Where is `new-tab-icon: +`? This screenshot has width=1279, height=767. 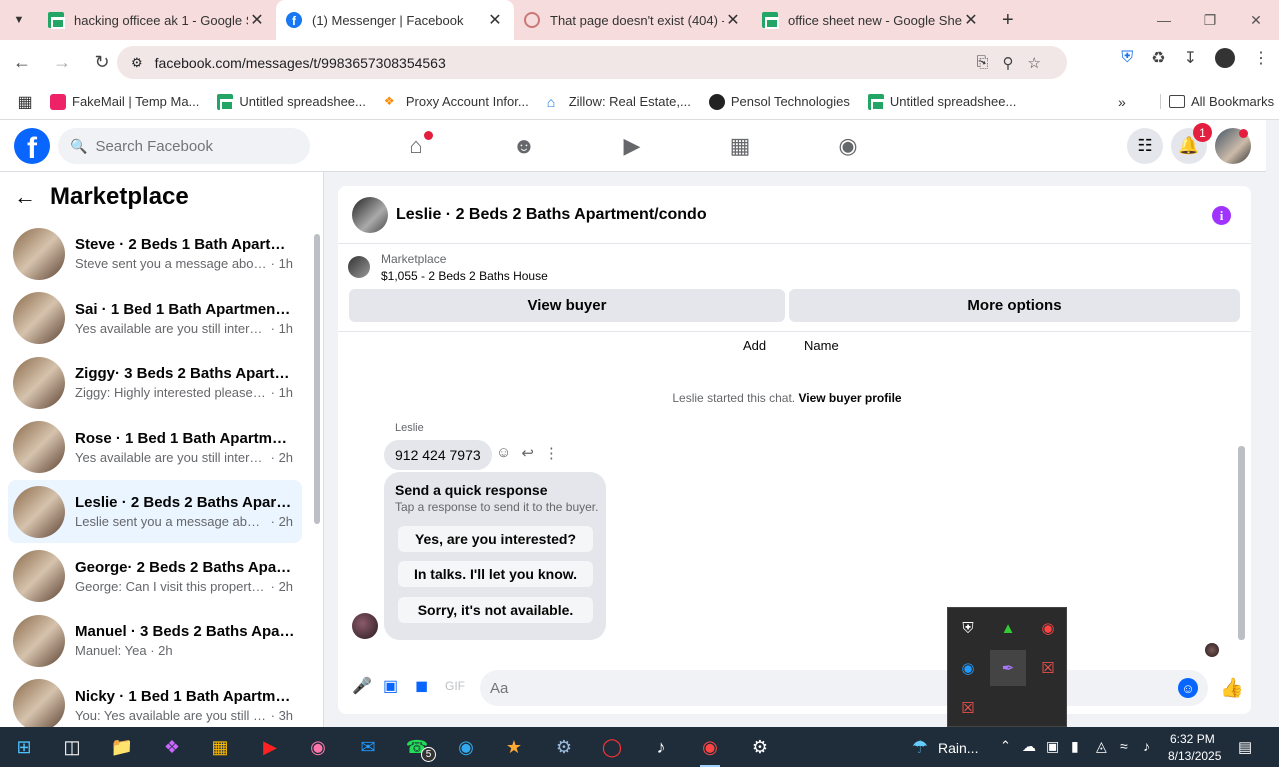
new-tab-icon: + is located at coordinates (1008, 20).